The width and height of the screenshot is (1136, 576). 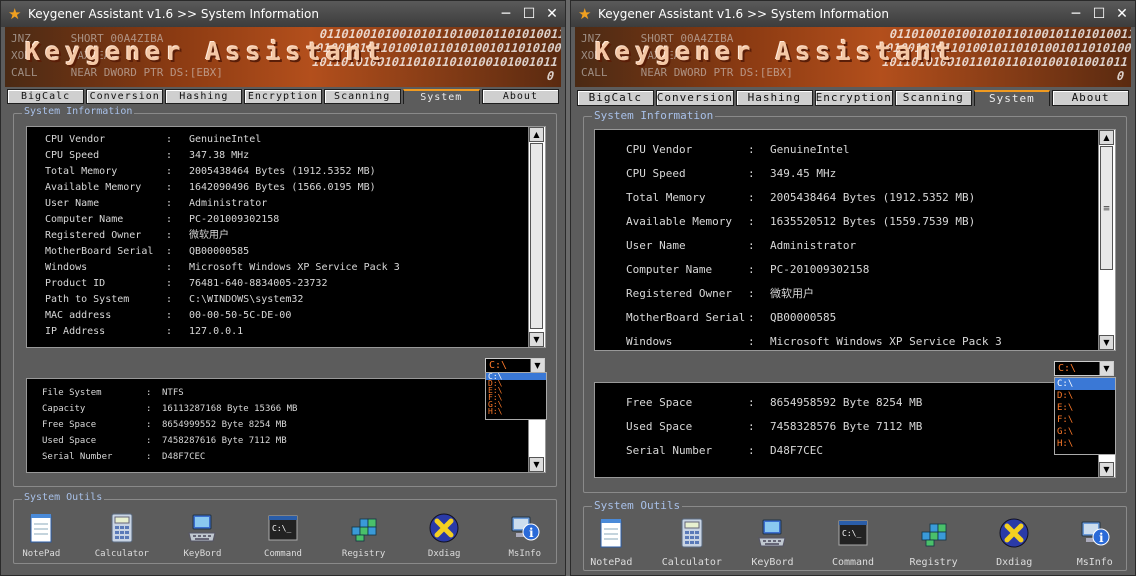 What do you see at coordinates (1085, 432) in the screenshot?
I see `drive-option-g: G:\` at bounding box center [1085, 432].